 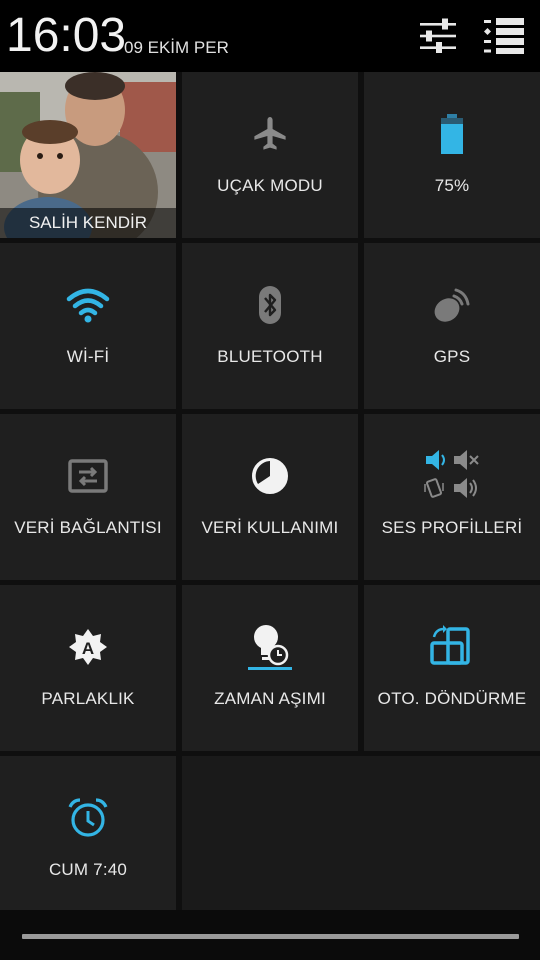 What do you see at coordinates (361, 839) in the screenshot?
I see `empty-tile-area` at bounding box center [361, 839].